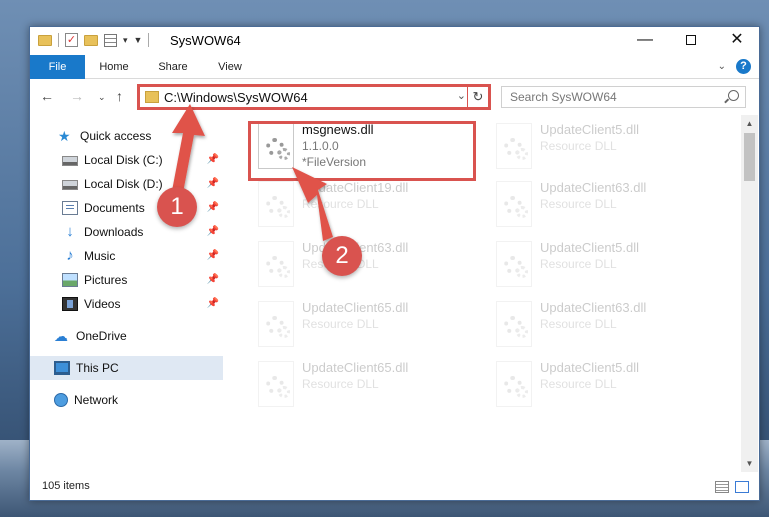 This screenshot has height=517, width=769. I want to click on sidebar-item-label: This PC, so click(97, 368).